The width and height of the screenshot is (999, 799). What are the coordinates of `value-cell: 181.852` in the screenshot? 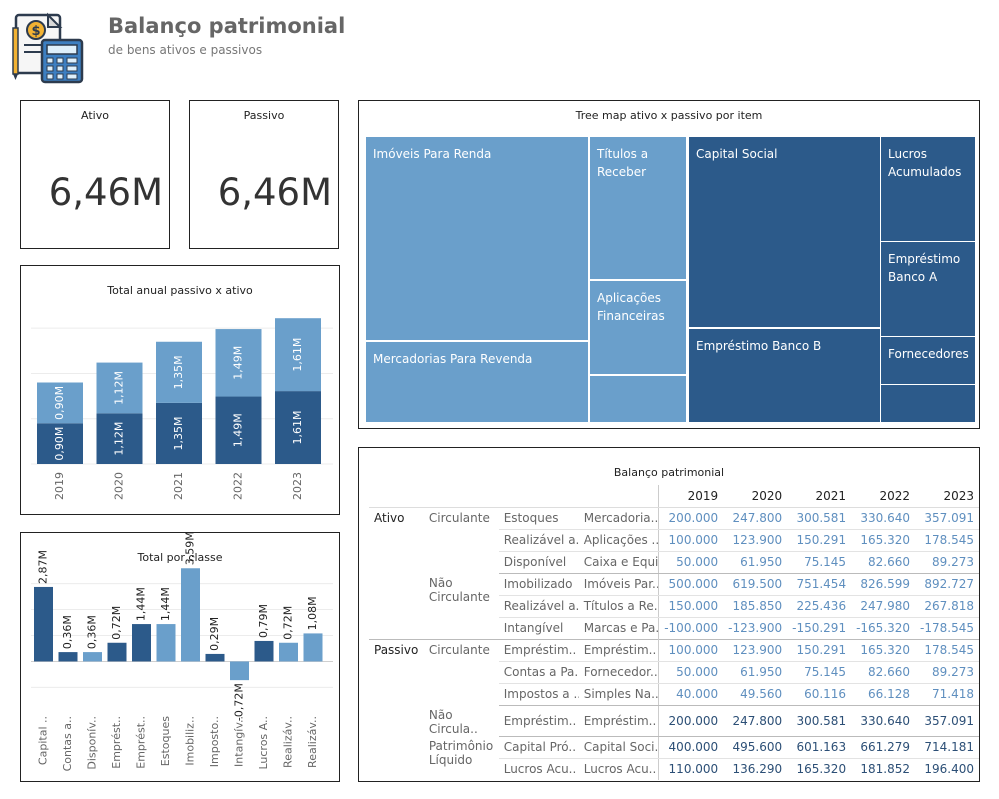 It's located at (885, 769).